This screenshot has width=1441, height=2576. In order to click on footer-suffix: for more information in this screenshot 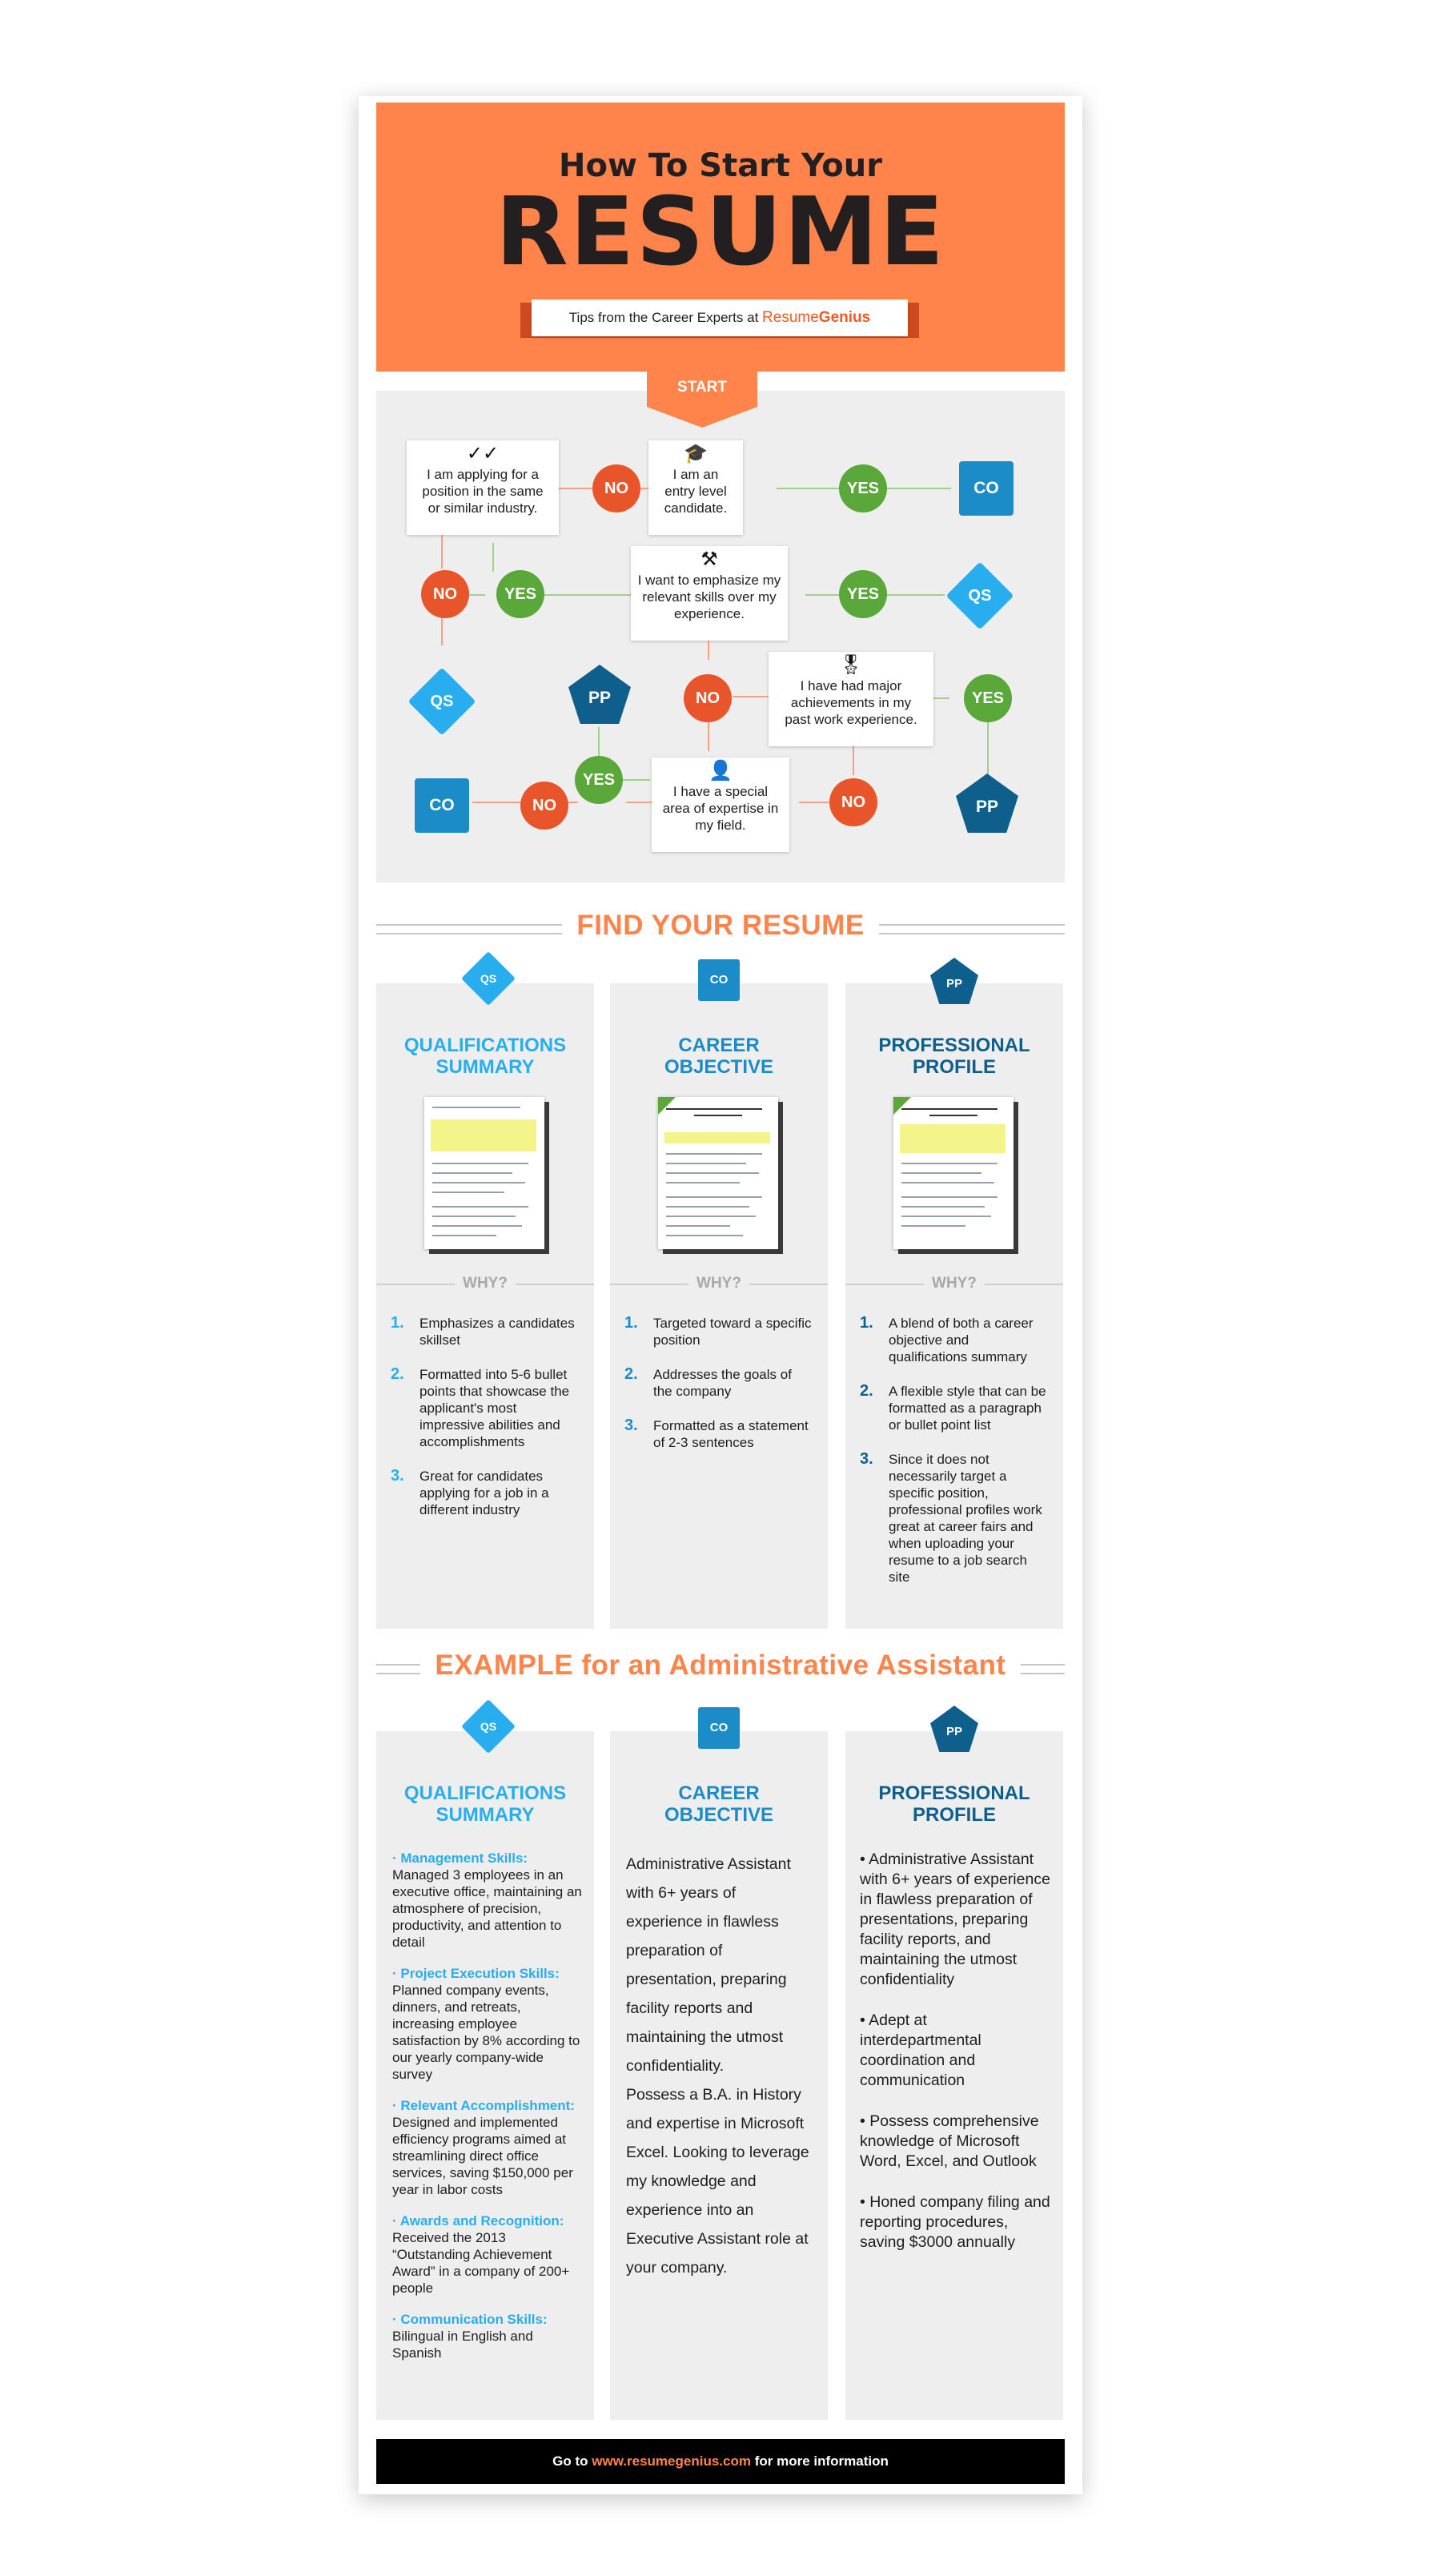, I will do `click(821, 2461)`.